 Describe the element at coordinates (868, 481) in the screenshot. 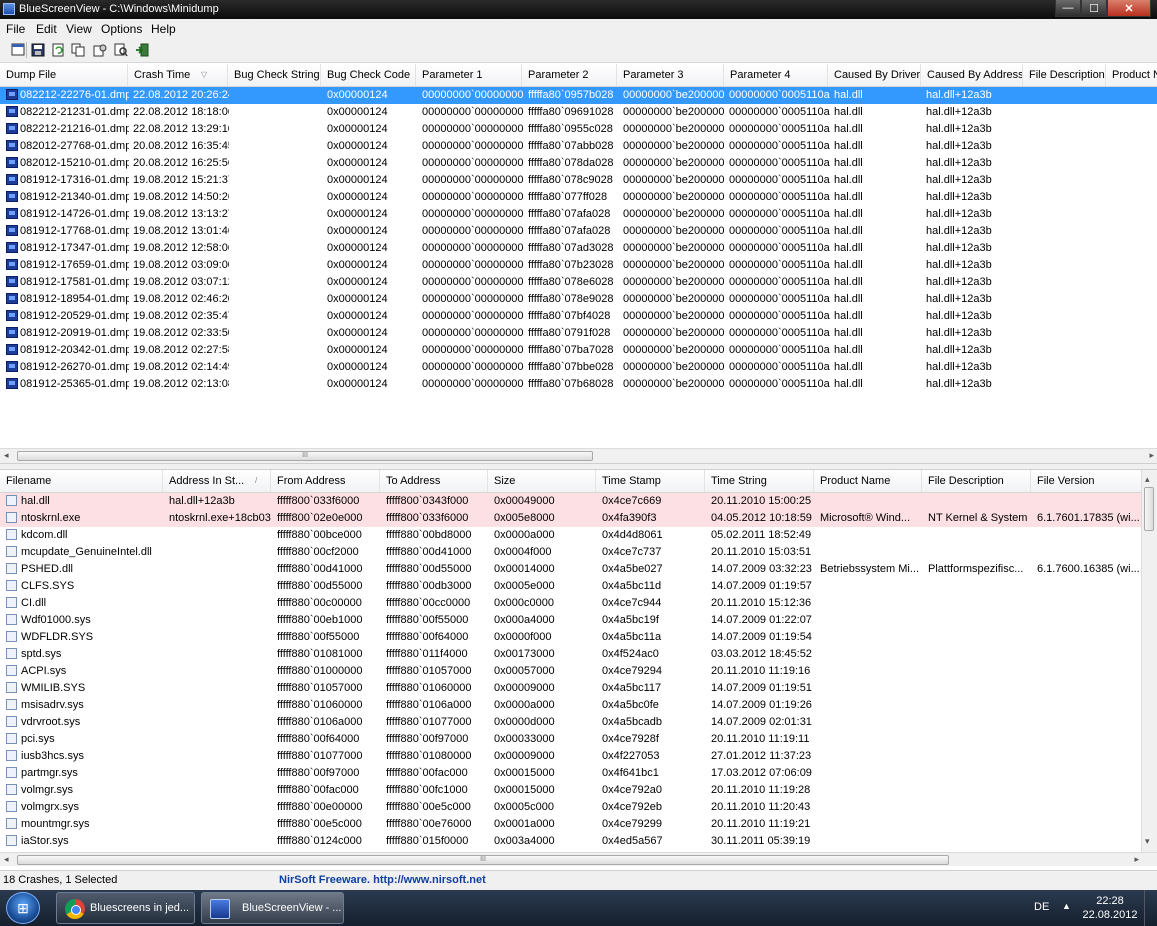

I see `module-list-column-header: Product Name` at that location.